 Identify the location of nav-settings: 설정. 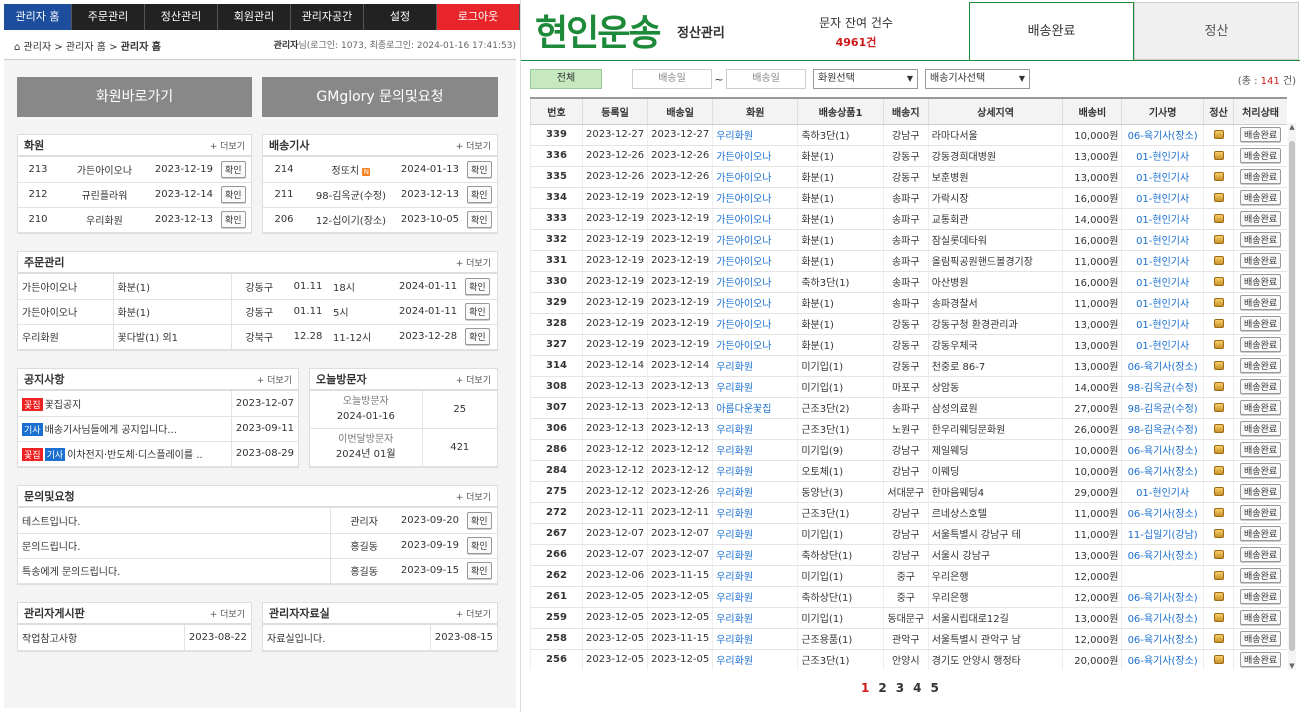
(400, 17).